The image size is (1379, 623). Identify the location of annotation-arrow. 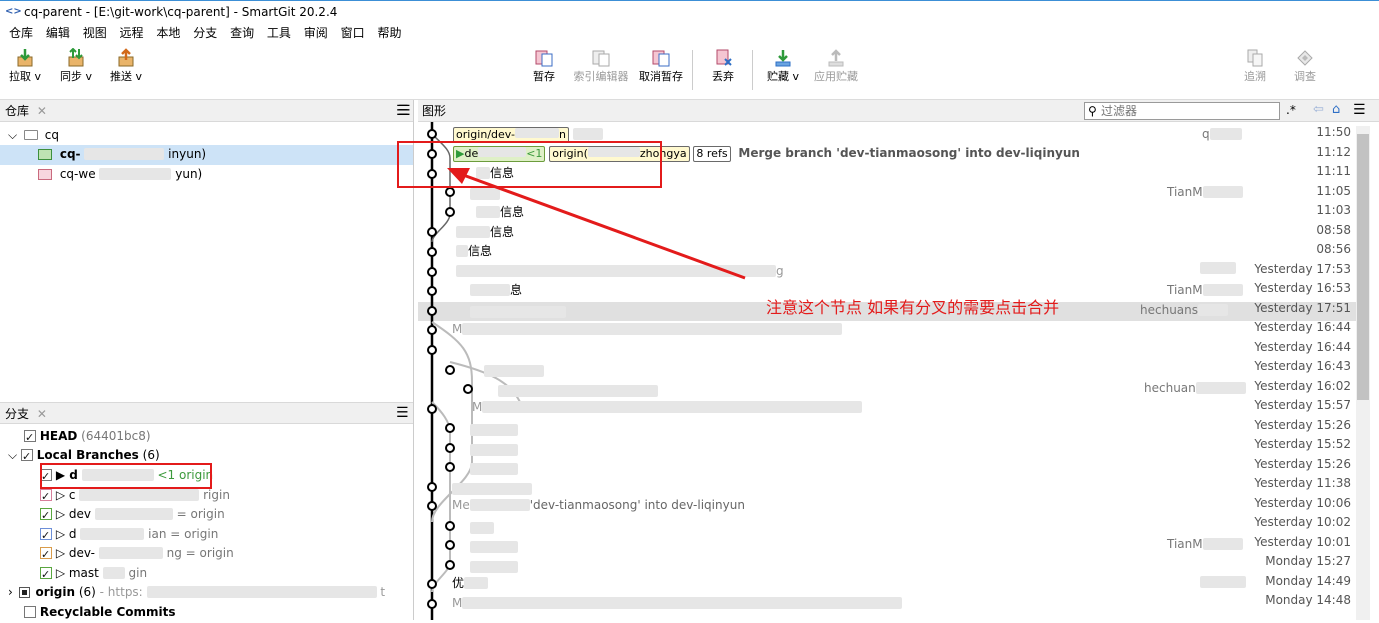
(596, 224).